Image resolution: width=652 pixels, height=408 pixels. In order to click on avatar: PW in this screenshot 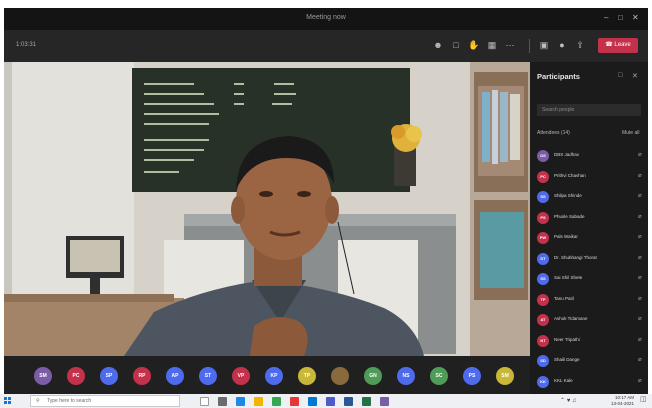, I will do `click(543, 238)`.